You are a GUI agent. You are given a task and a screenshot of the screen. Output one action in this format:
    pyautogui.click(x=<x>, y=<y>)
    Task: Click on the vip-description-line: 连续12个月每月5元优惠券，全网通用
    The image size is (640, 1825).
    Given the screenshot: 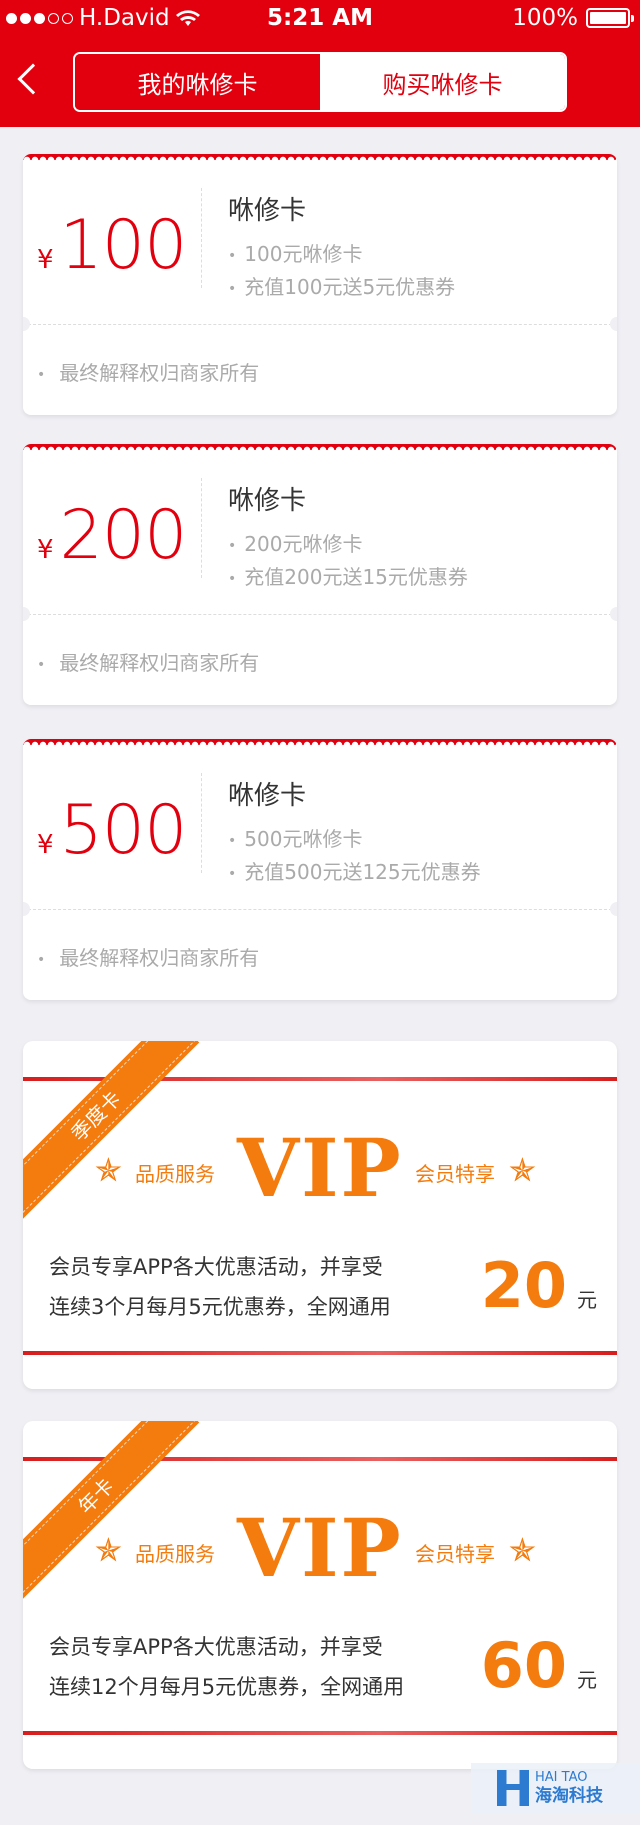 What is the action you would take?
    pyautogui.click(x=227, y=1687)
    